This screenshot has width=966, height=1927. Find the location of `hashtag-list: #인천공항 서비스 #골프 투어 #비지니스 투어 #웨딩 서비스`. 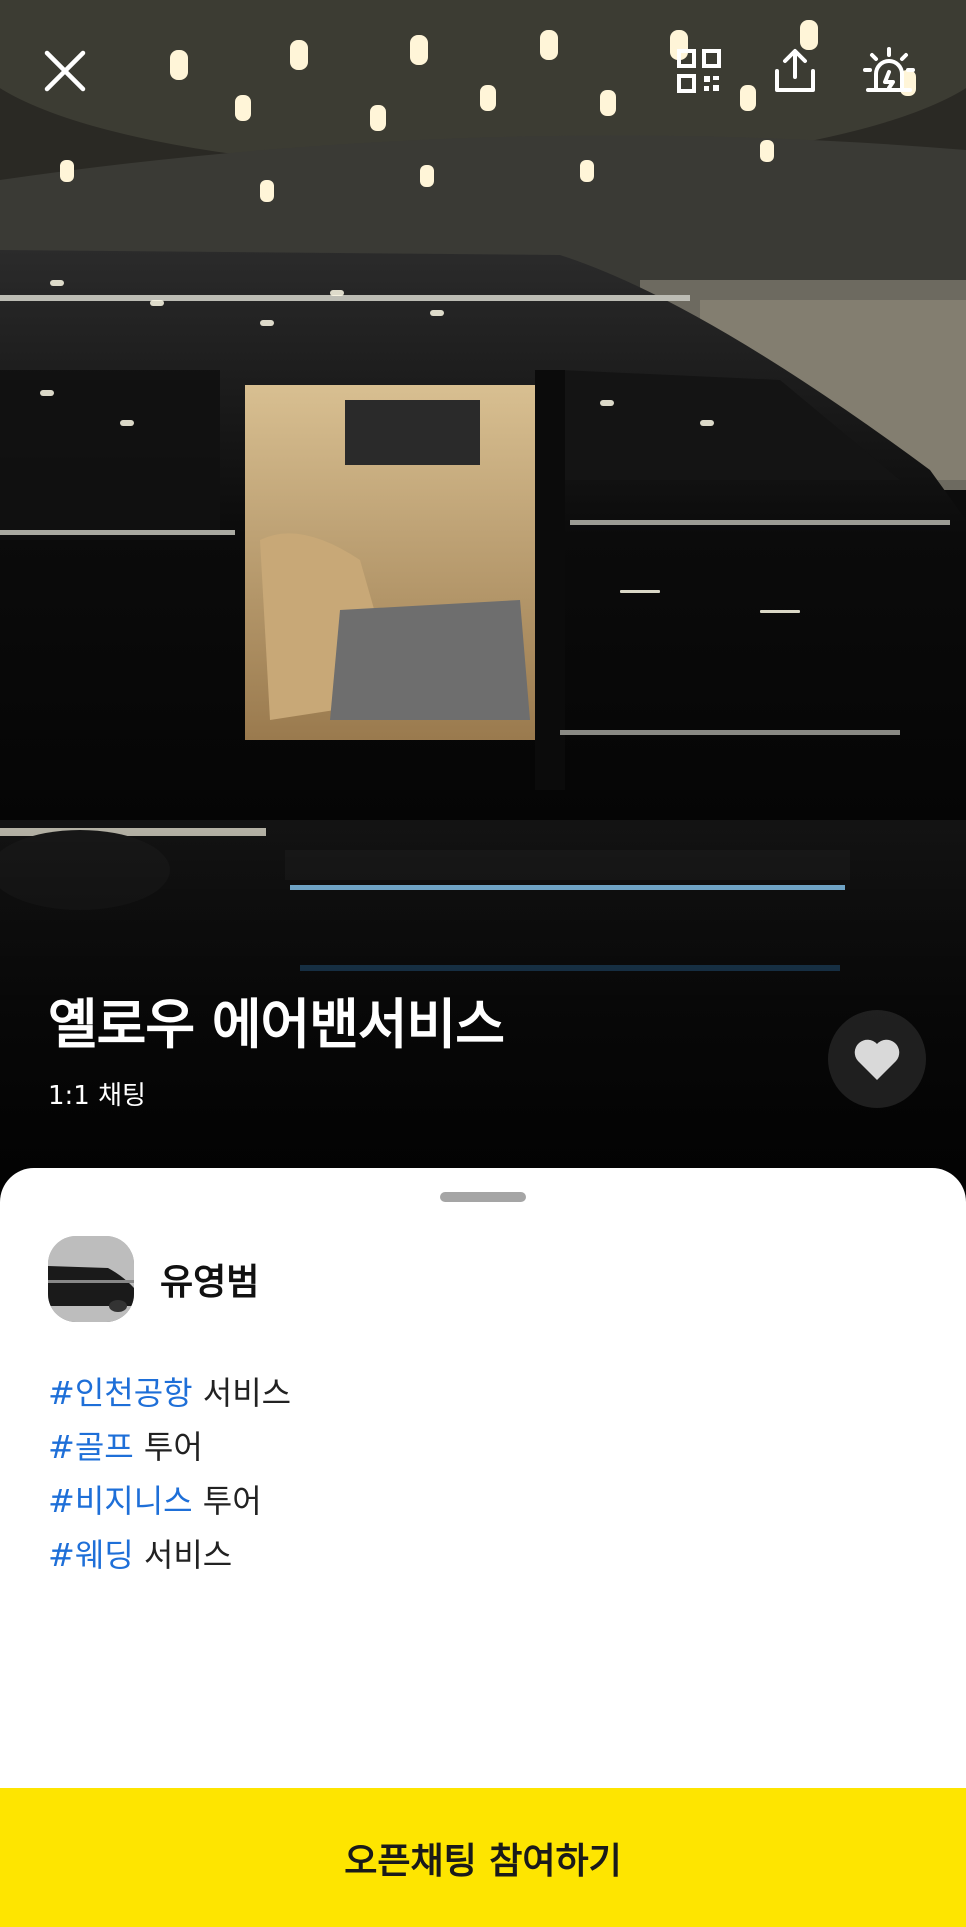

hashtag-list: #인천공항 서비스 #골프 투어 #비지니스 투어 #웨딩 서비스 is located at coordinates (169, 1474).